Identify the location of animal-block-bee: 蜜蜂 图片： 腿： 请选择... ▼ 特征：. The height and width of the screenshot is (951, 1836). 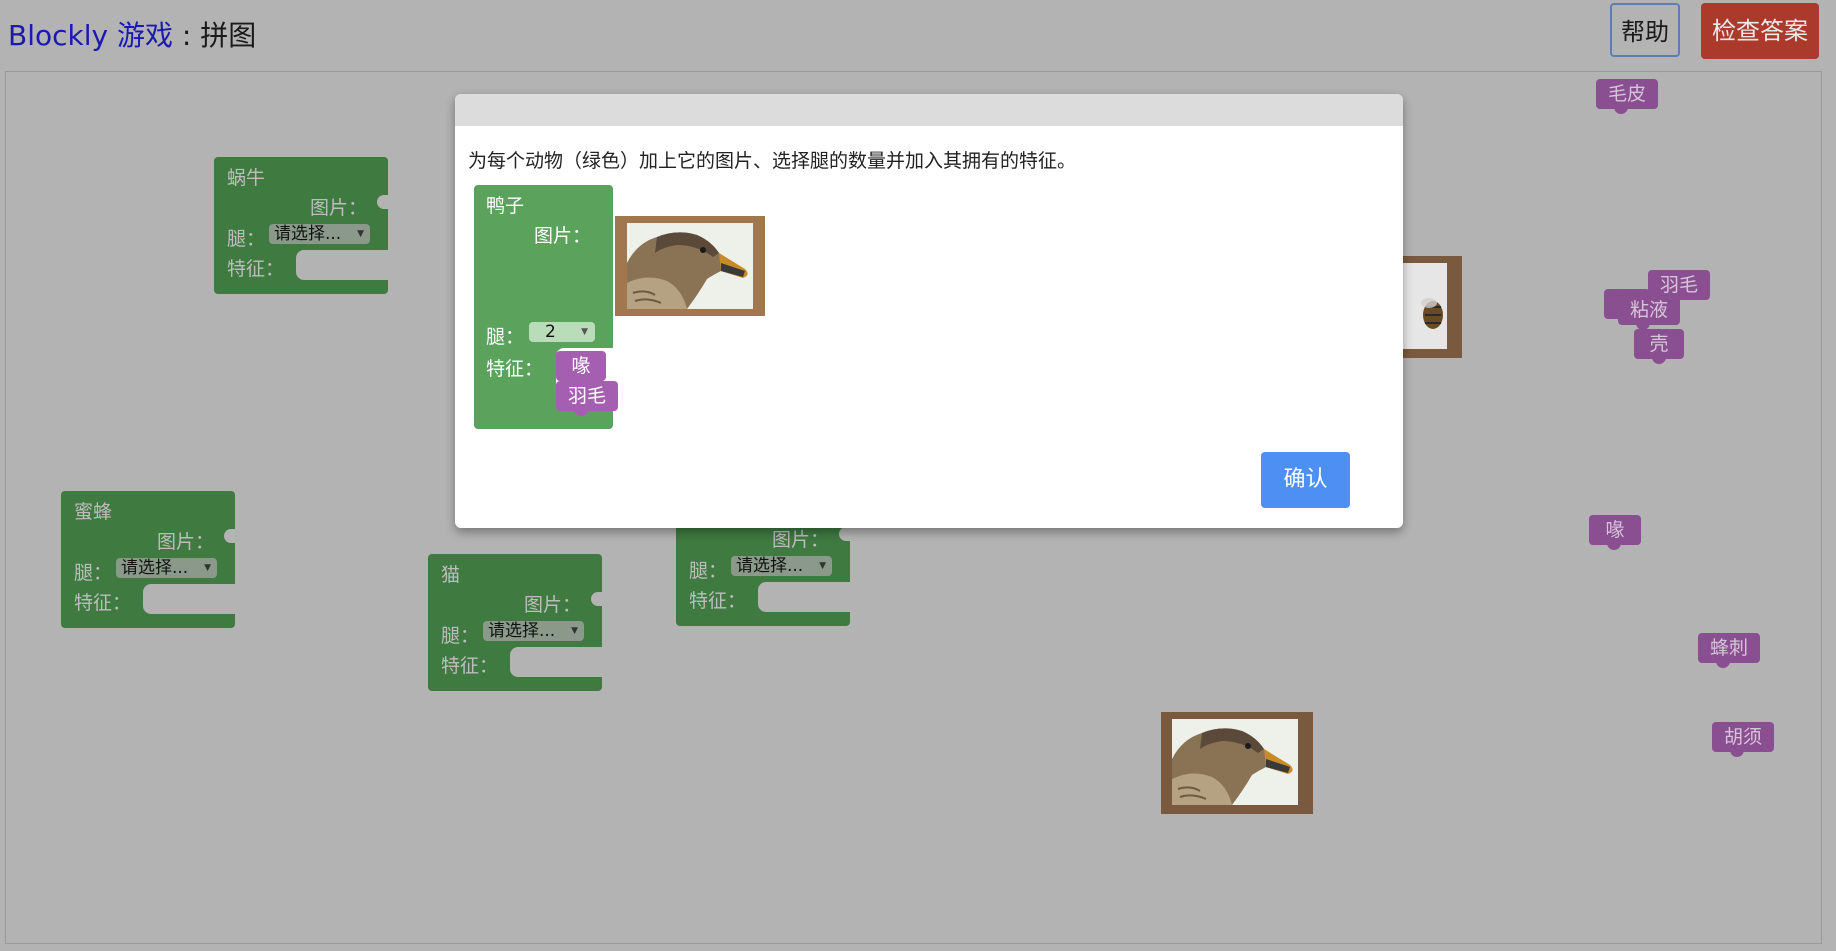
(148, 559).